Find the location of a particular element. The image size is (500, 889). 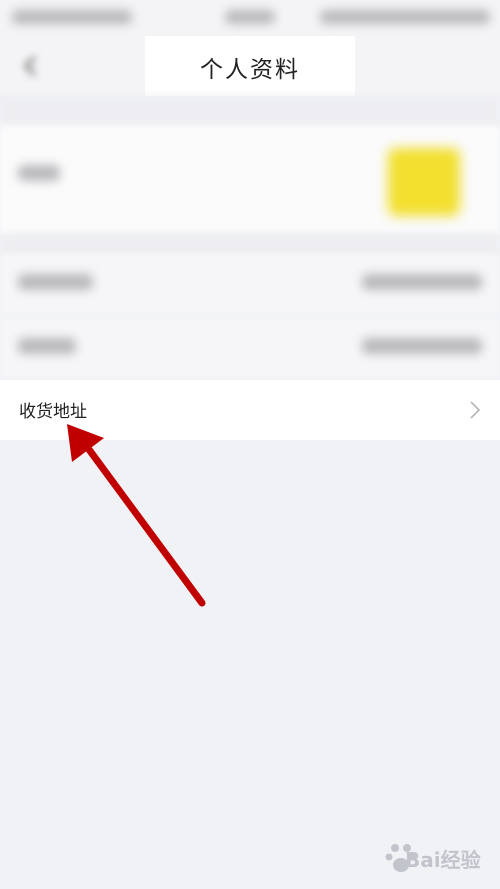

status-bar-time-blur is located at coordinates (250, 17).